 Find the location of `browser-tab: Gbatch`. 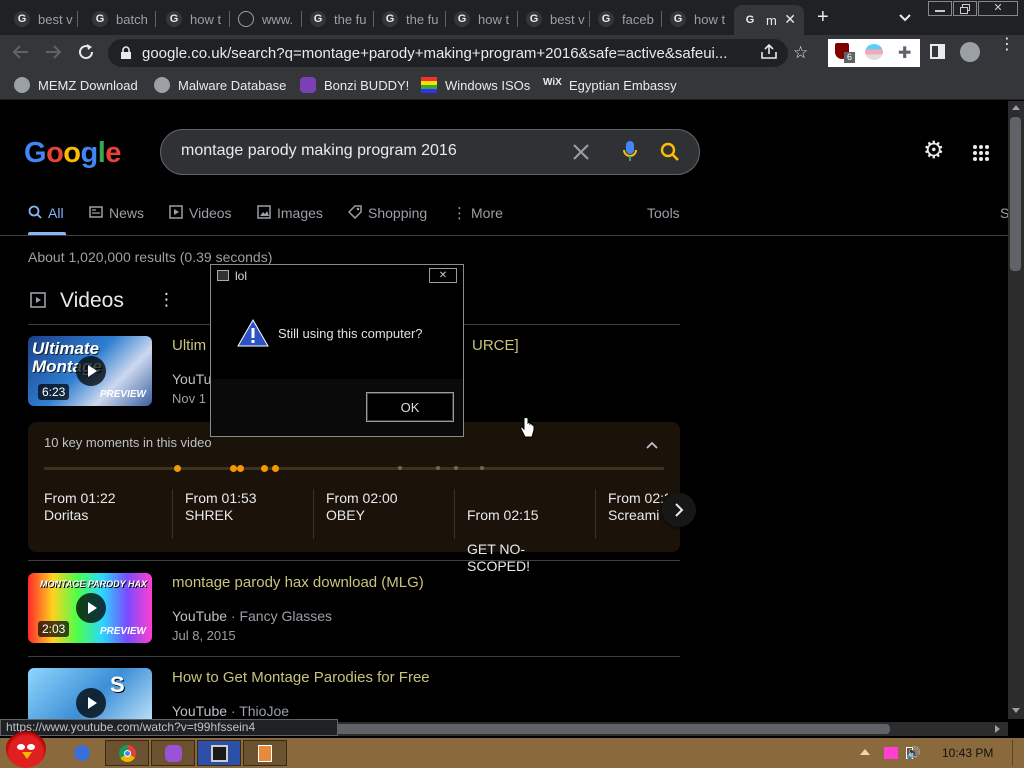

browser-tab: Gbatch is located at coordinates (120, 19).